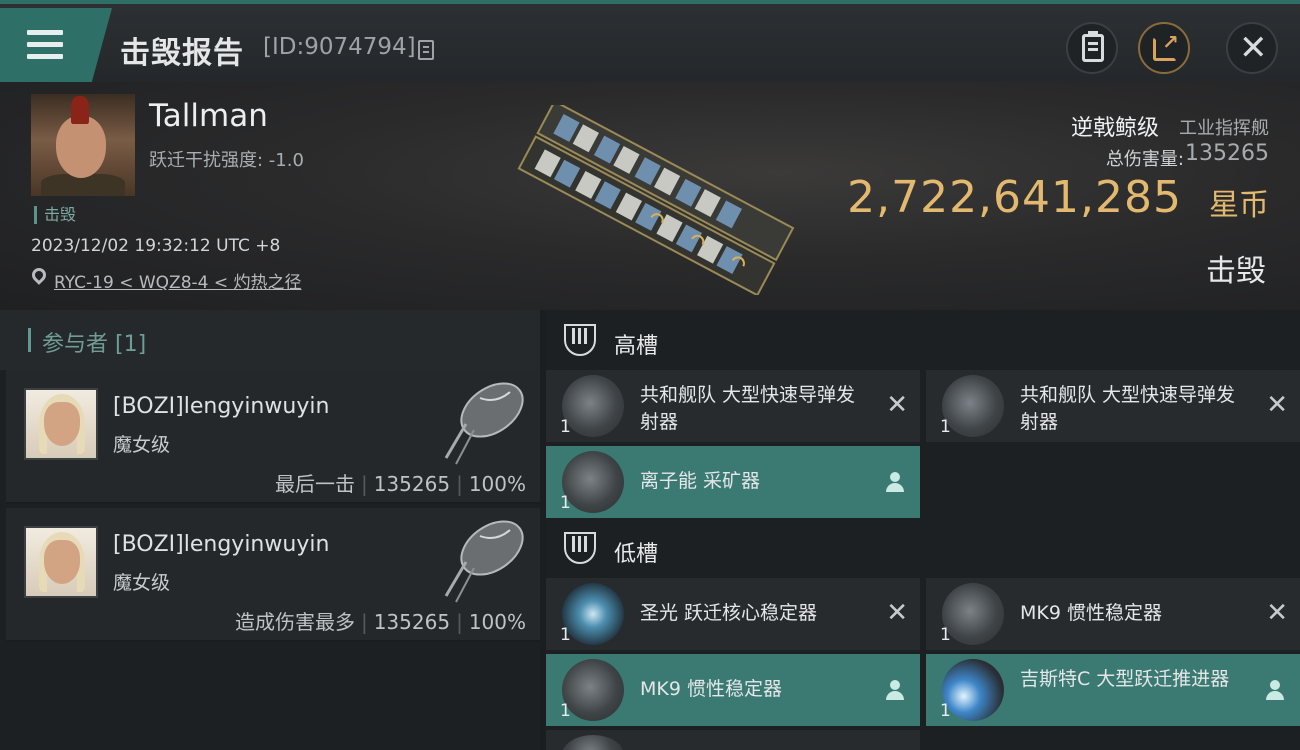  I want to click on module-item: 1 MK9 惯性稳定器 ✕, so click(1113, 614).